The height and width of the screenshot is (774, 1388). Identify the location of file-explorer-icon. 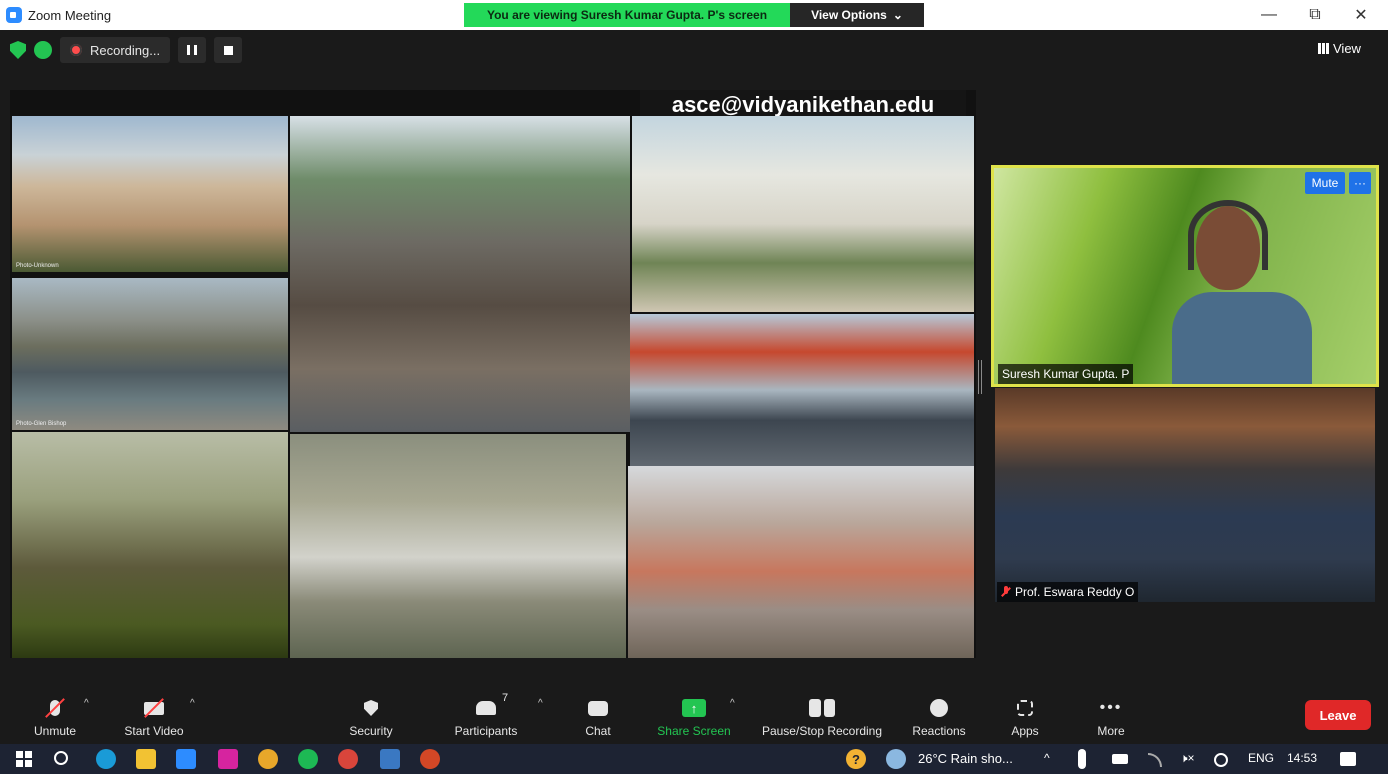
(146, 759).